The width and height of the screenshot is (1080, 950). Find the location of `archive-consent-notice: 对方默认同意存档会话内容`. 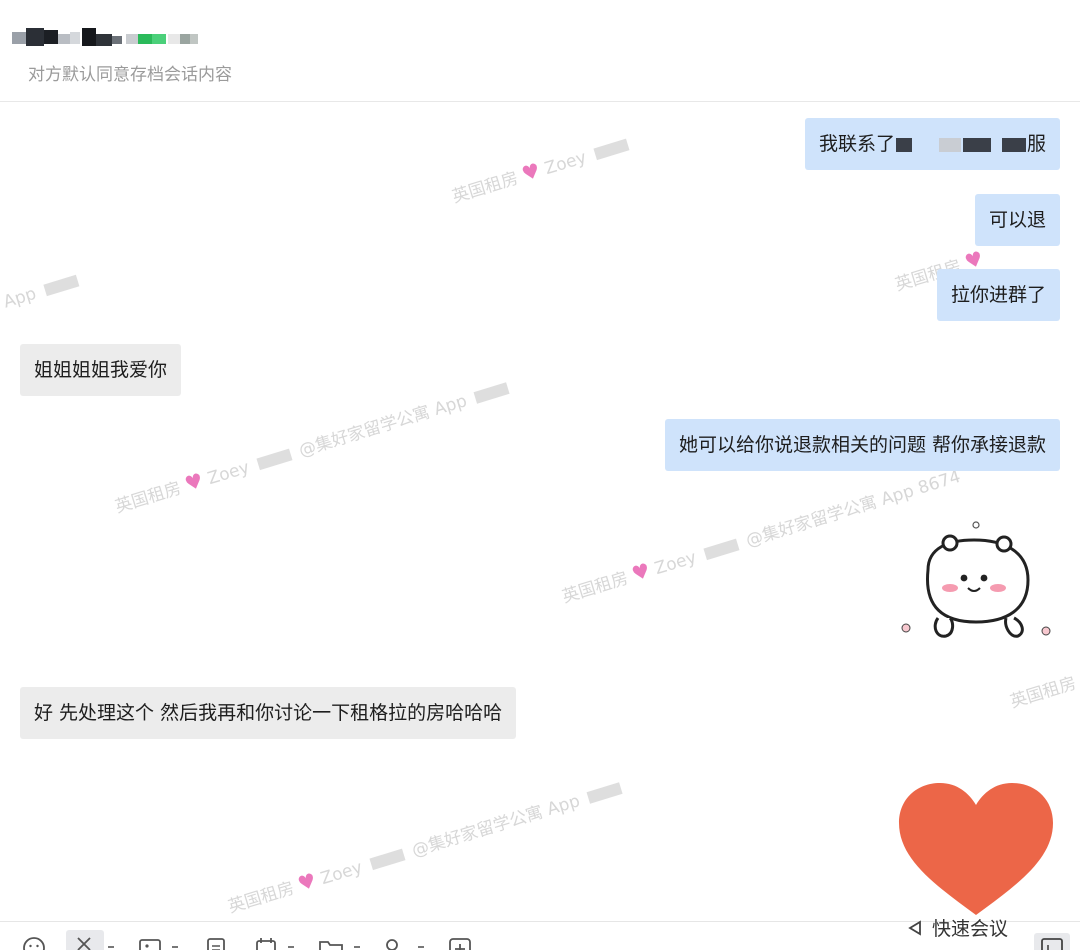

archive-consent-notice: 对方默认同意存档会话内容 is located at coordinates (130, 75).